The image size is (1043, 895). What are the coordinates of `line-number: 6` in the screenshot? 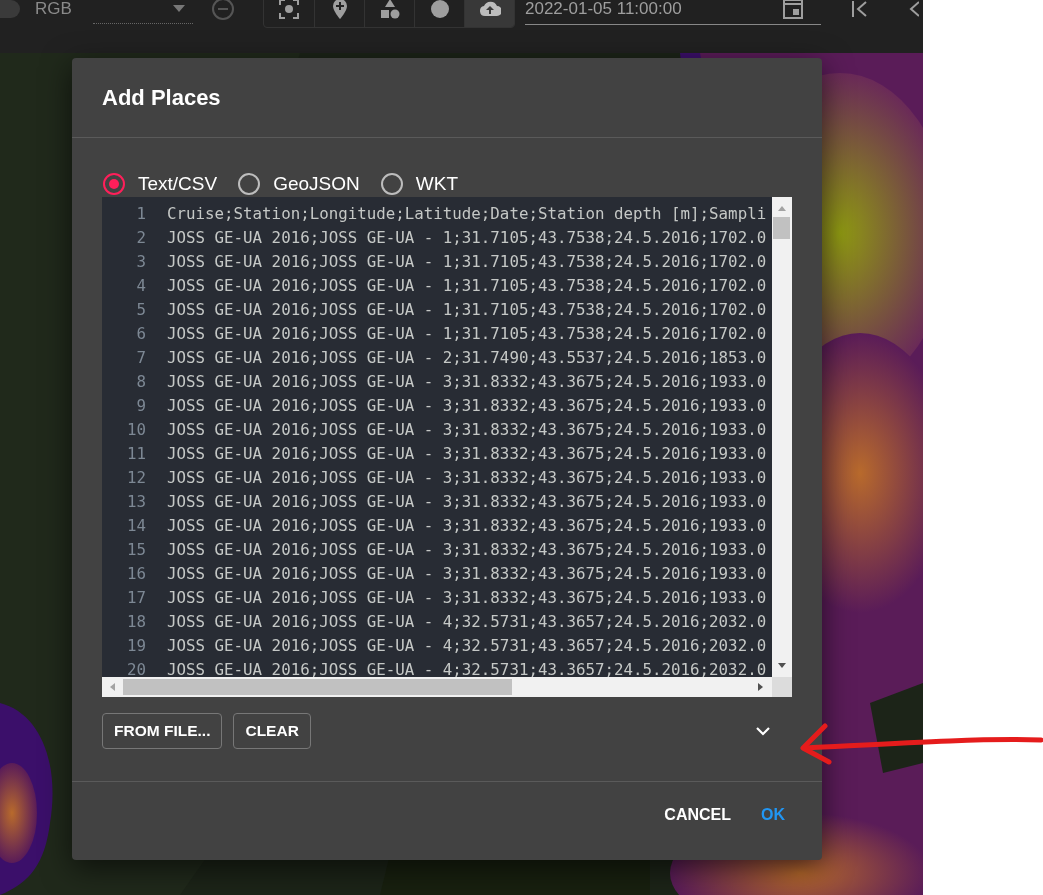 It's located at (141, 333).